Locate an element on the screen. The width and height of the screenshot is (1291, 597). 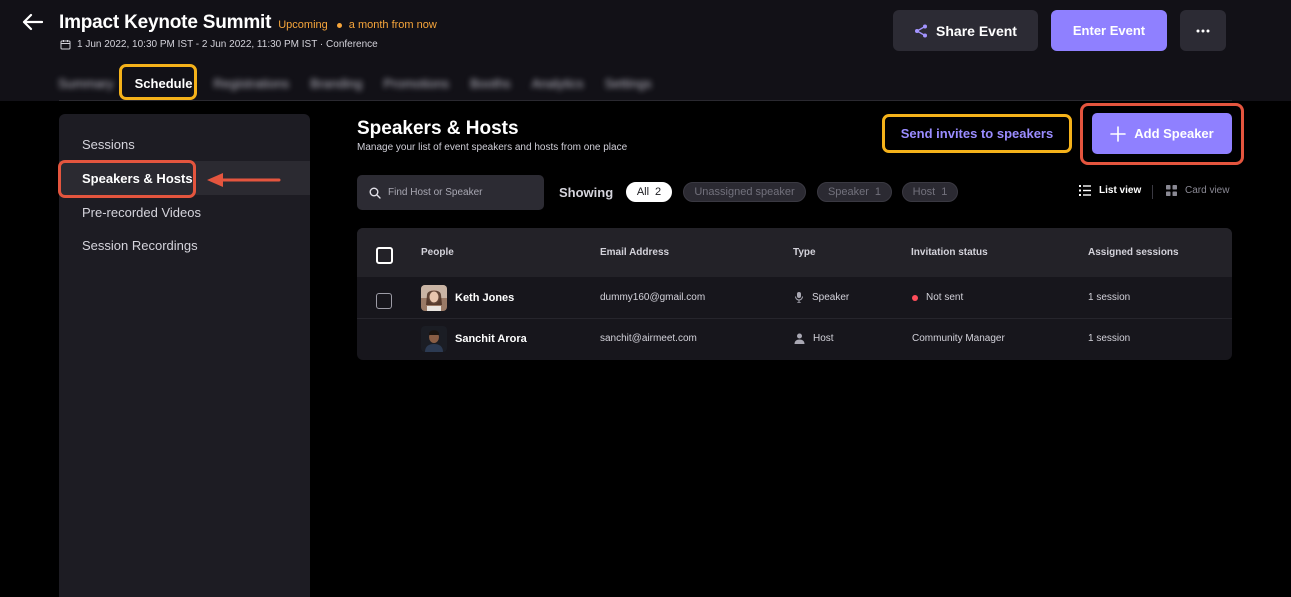
calendar-icon is located at coordinates (65, 45).